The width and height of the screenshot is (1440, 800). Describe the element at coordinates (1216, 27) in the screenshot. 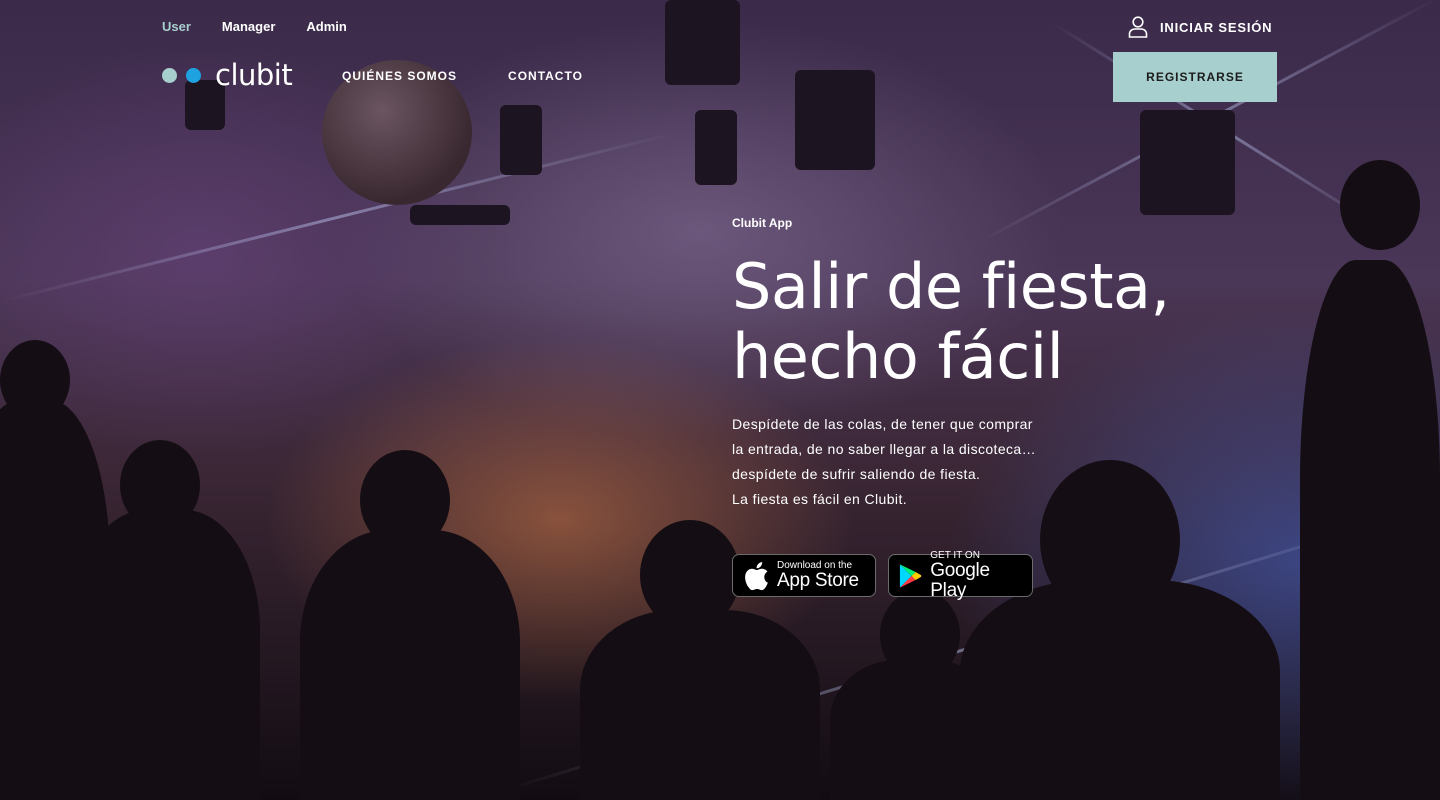

I see `login-label: INICIAR SESIÓN` at that location.